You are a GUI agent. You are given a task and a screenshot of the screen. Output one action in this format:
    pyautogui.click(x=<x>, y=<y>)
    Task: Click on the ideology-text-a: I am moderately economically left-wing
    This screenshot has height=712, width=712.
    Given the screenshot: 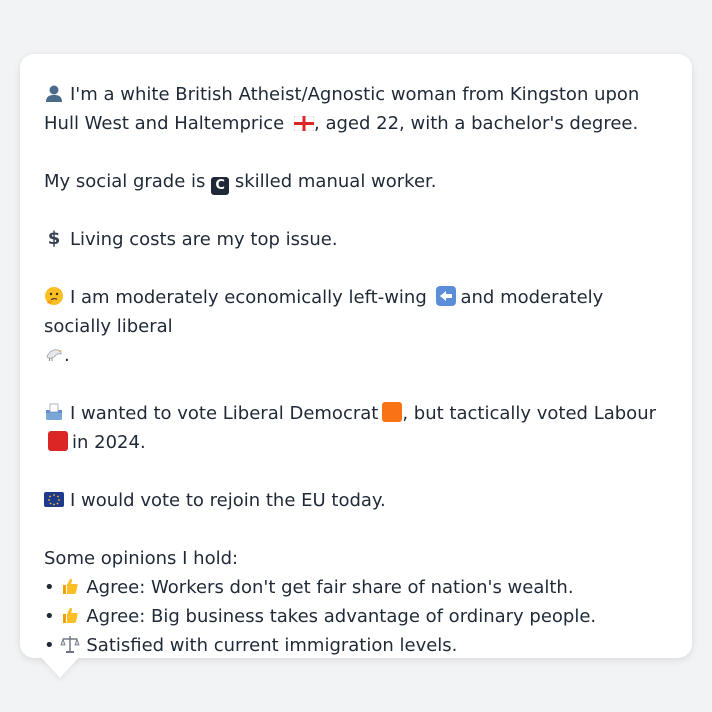 What is the action you would take?
    pyautogui.click(x=248, y=297)
    